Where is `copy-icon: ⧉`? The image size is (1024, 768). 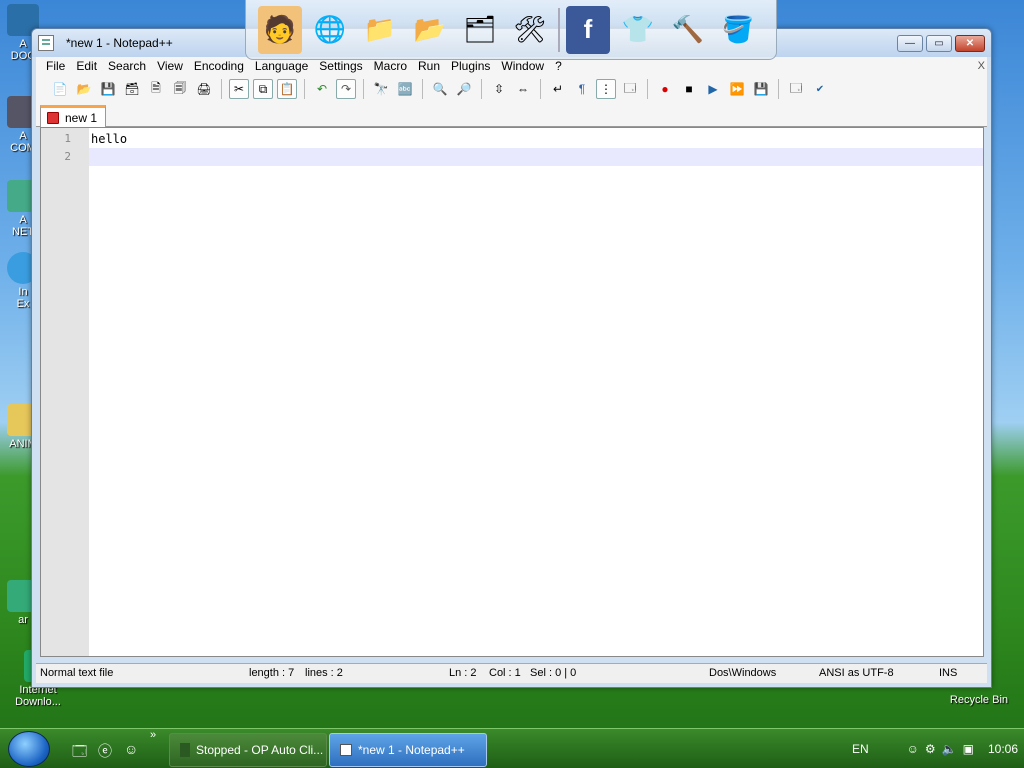 copy-icon: ⧉ is located at coordinates (263, 89).